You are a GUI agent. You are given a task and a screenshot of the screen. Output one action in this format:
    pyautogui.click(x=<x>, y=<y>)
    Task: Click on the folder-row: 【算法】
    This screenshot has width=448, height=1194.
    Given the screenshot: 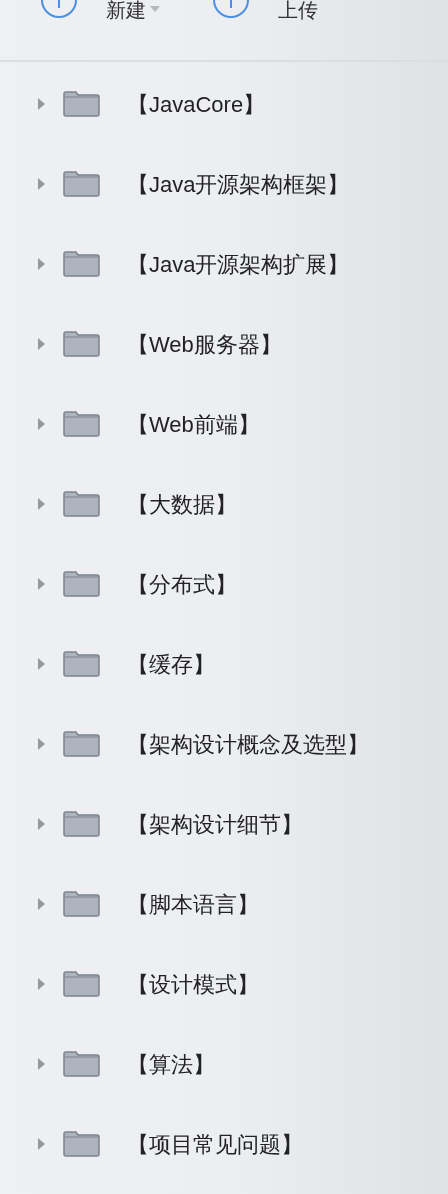 What is the action you would take?
    pyautogui.click(x=224, y=1064)
    